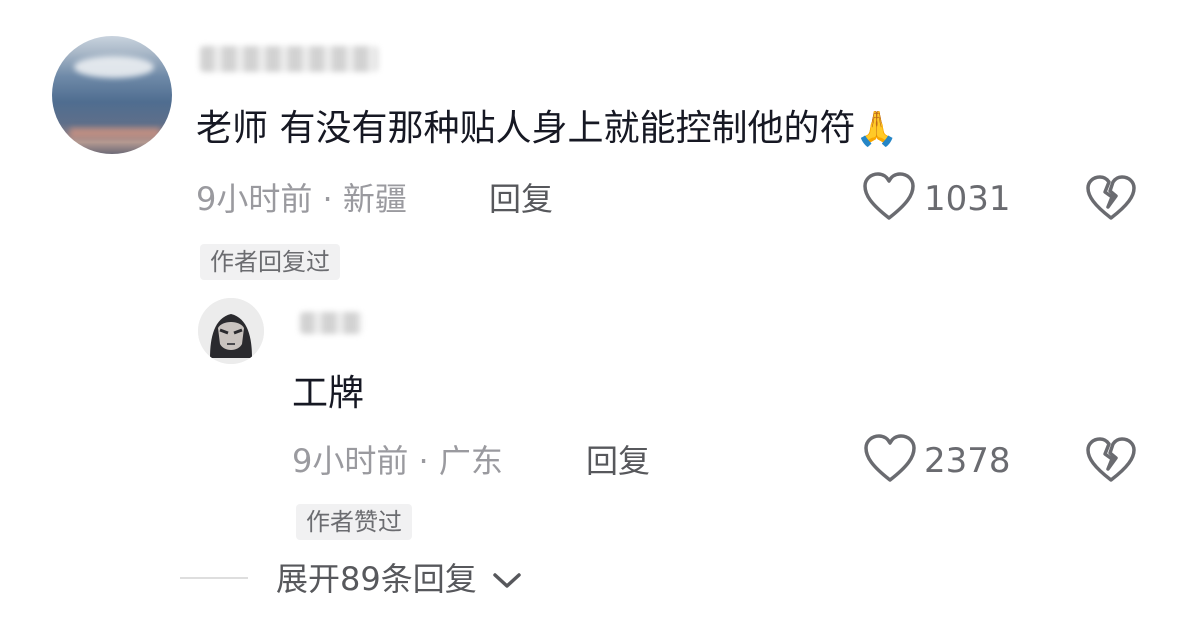 The height and width of the screenshot is (632, 1200). Describe the element at coordinates (521, 199) in the screenshot. I see `reply-button: 回复` at that location.